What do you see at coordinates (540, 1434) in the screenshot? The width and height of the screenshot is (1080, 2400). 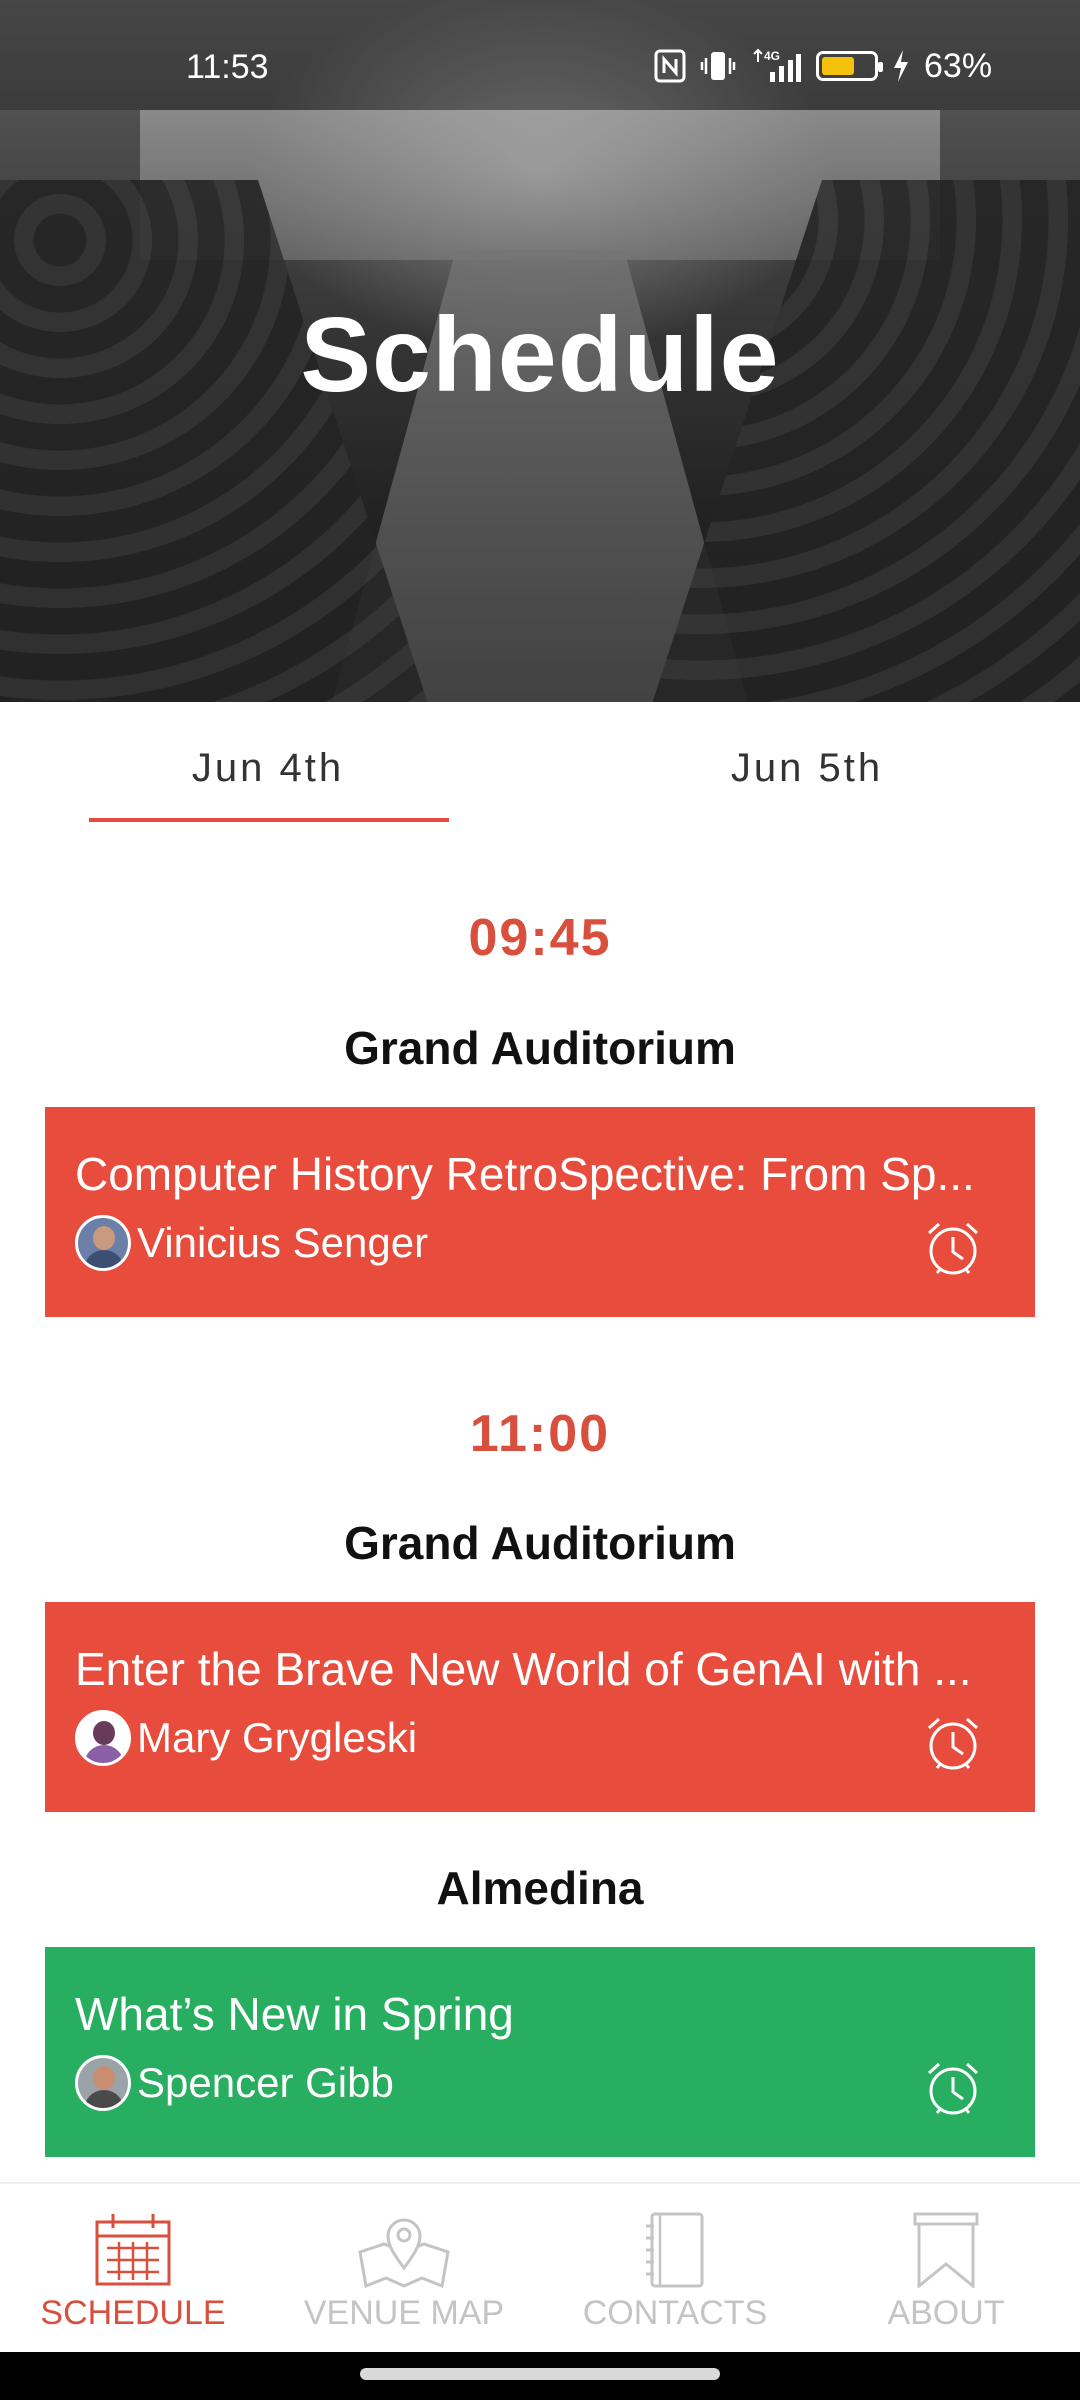 I see `time-slot-header: 11:00` at bounding box center [540, 1434].